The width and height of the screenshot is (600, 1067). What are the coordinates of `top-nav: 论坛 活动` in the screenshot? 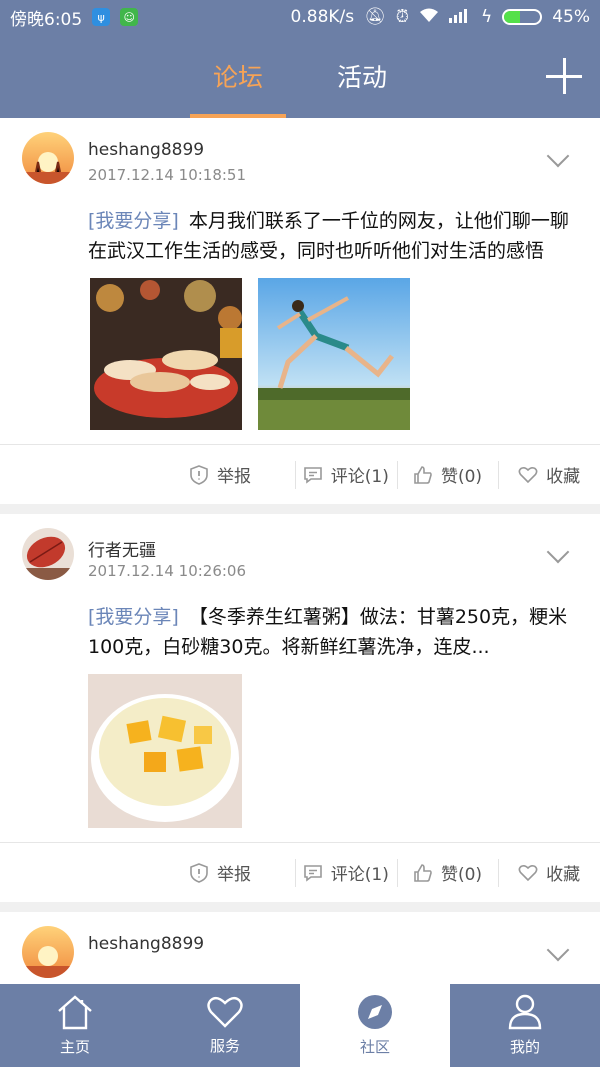 It's located at (300, 76).